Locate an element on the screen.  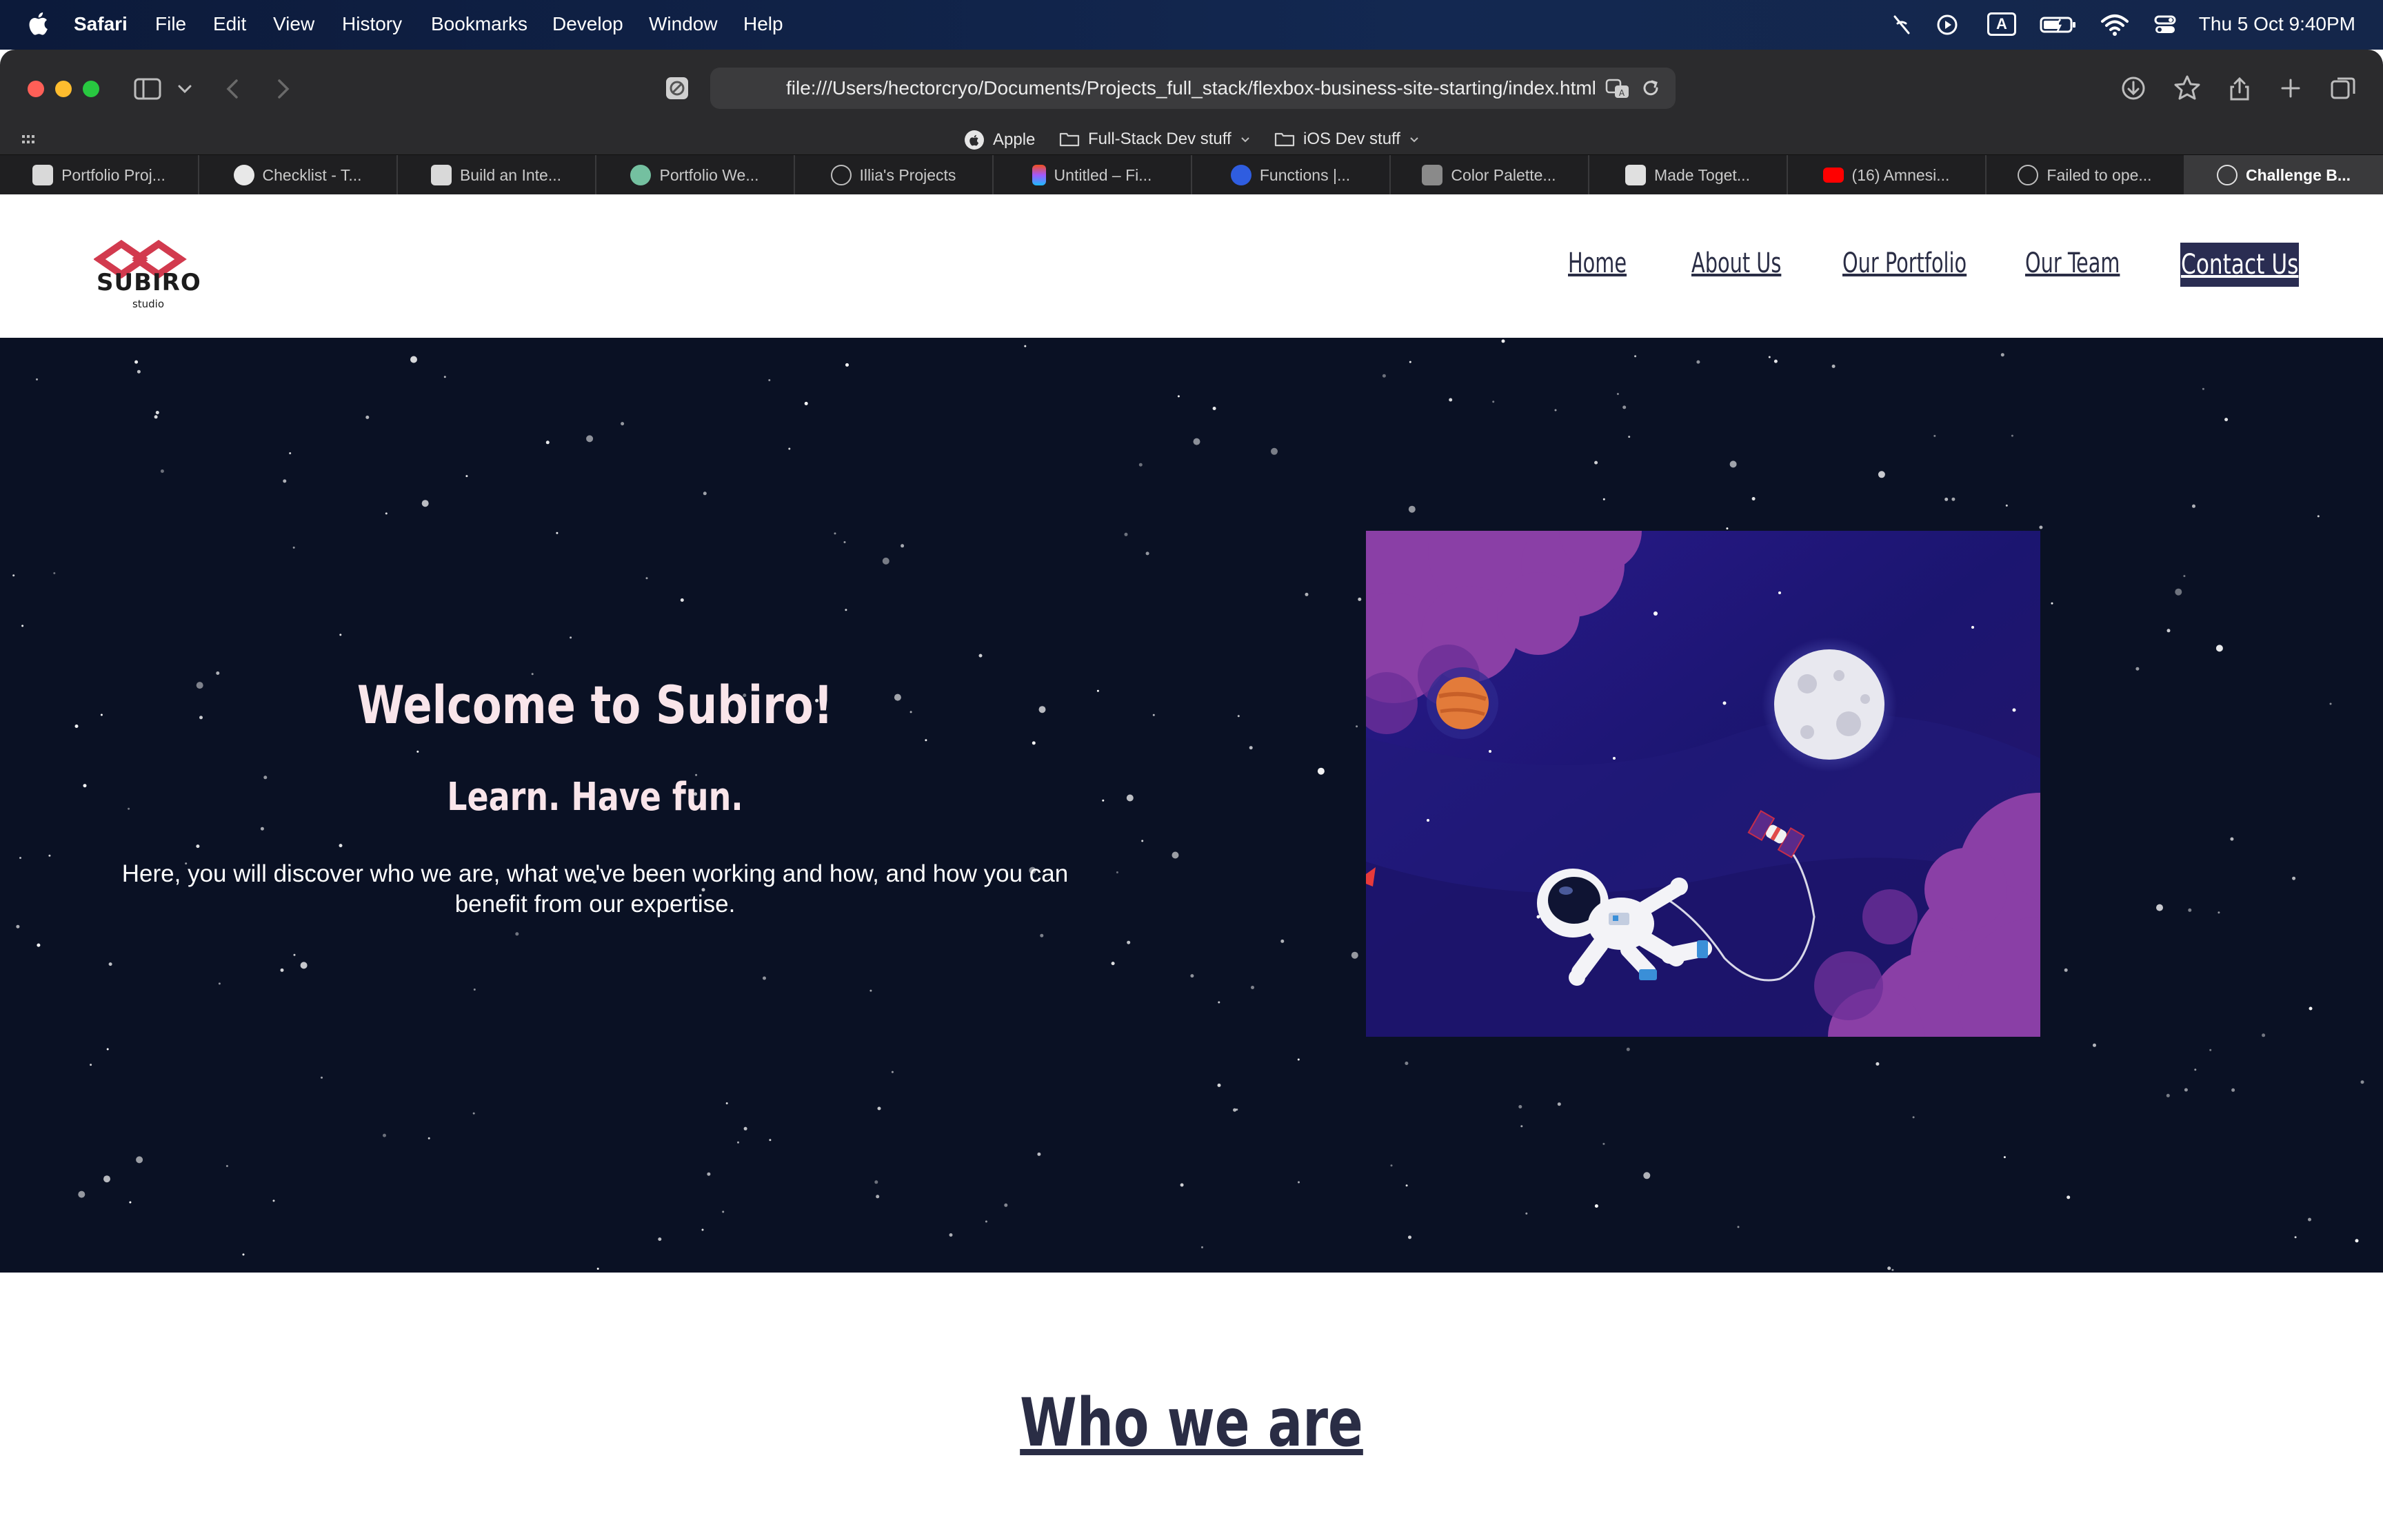
close-window-button is located at coordinates (36, 89).